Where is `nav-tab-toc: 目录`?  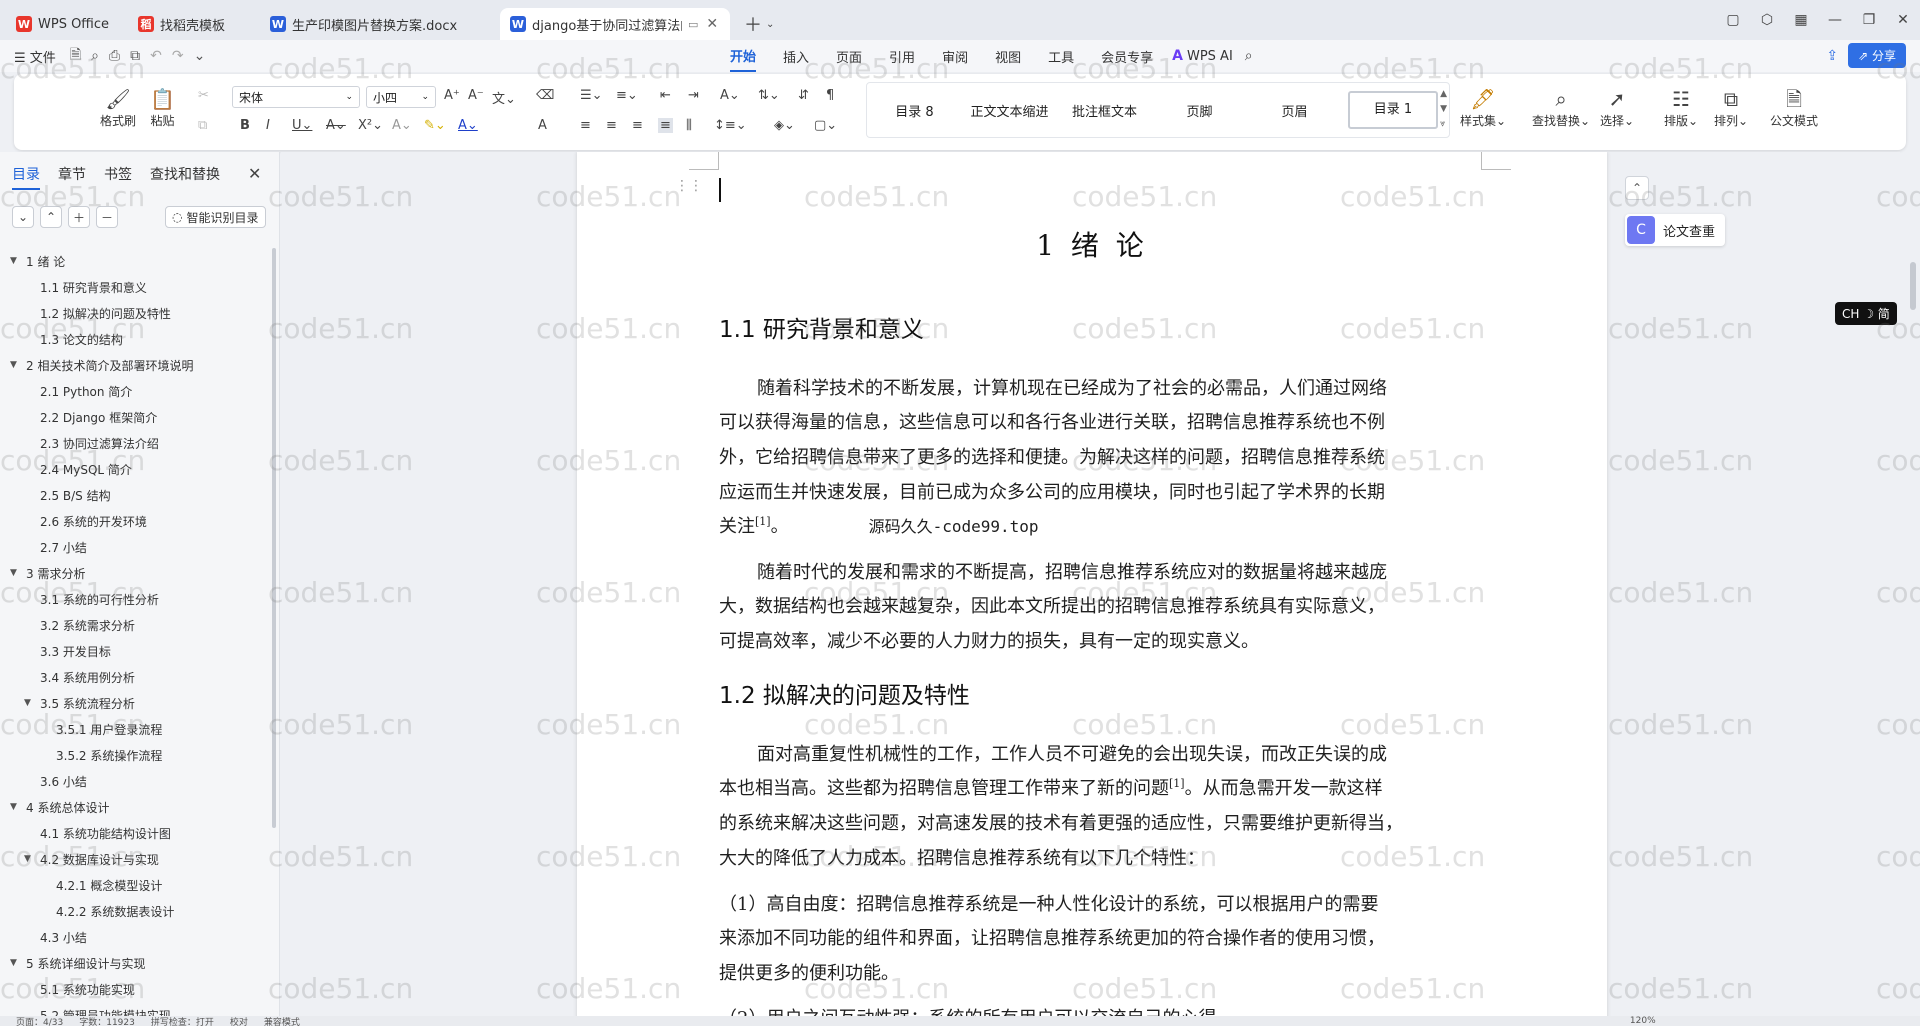
nav-tab-toc: 目录 is located at coordinates (26, 177).